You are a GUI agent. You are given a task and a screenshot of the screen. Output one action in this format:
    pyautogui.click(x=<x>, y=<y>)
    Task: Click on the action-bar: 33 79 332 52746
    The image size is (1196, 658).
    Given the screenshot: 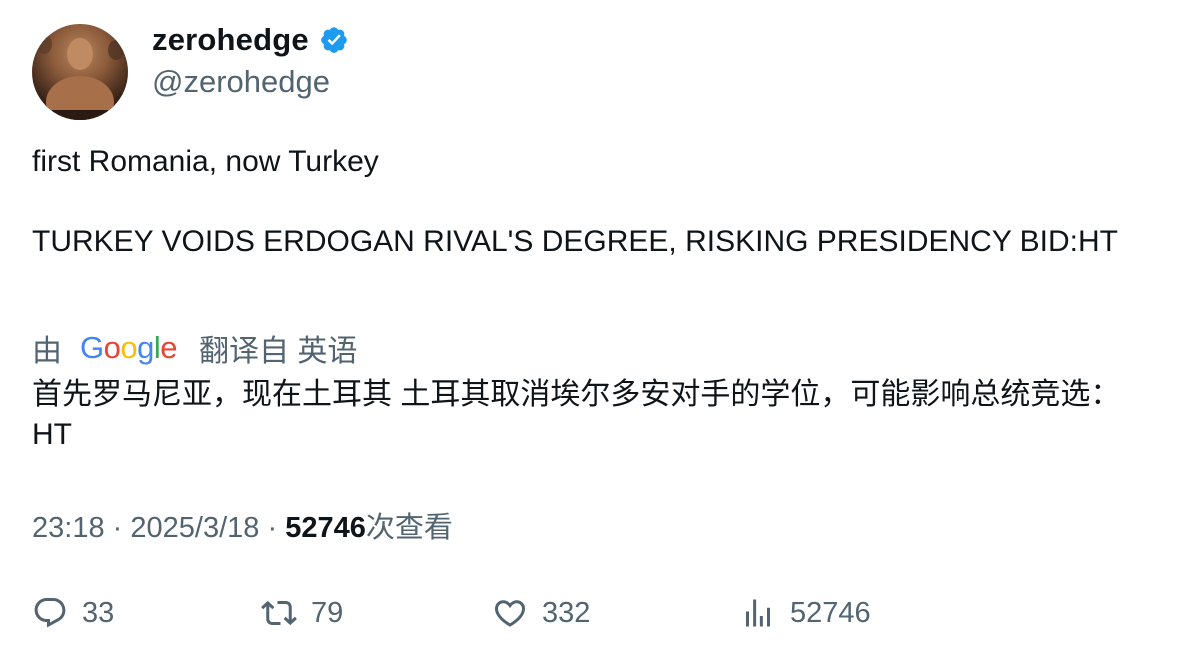 What is the action you would take?
    pyautogui.click(x=598, y=613)
    